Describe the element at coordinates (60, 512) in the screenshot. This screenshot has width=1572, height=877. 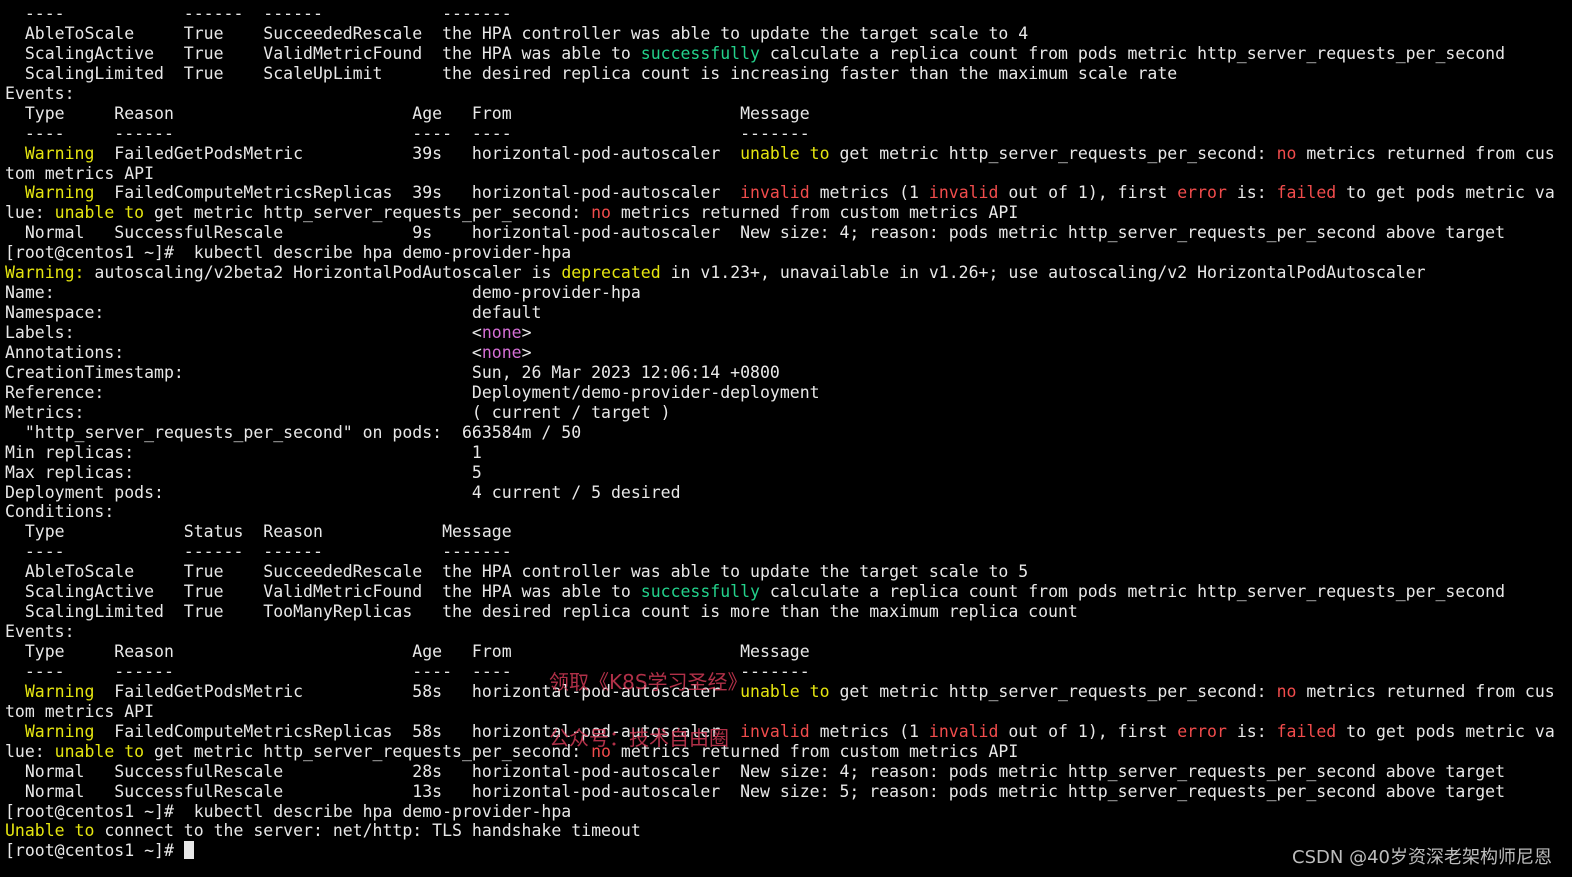
I see `terminal-text: Conditions:` at that location.